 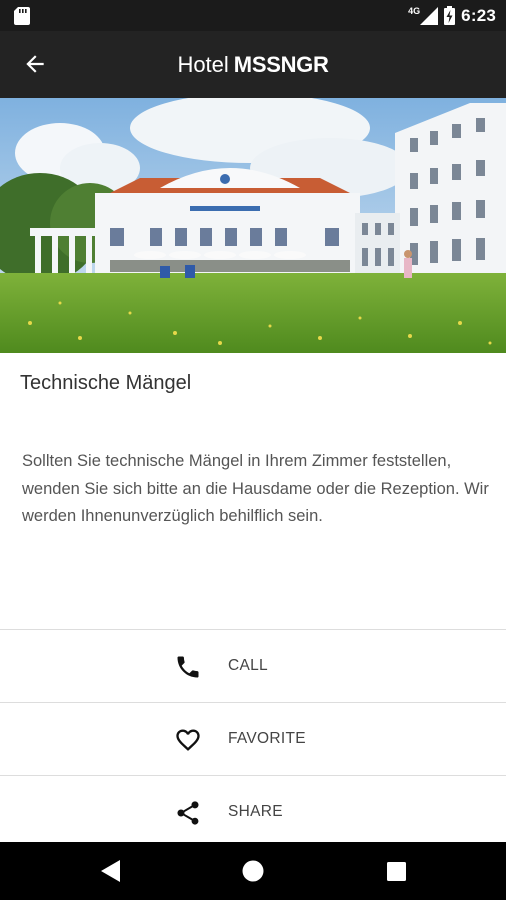 What do you see at coordinates (188, 813) in the screenshot?
I see `share-icon` at bounding box center [188, 813].